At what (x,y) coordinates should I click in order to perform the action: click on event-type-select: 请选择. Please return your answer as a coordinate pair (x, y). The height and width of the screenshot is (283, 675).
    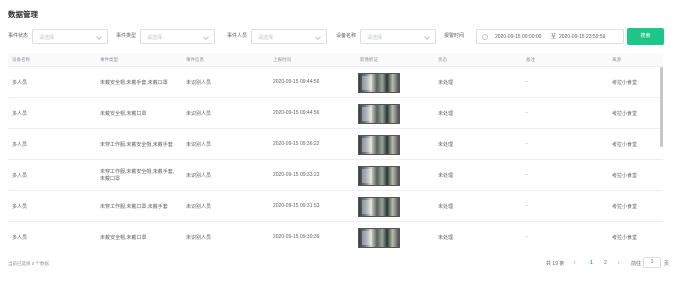
    Looking at the image, I should click on (177, 36).